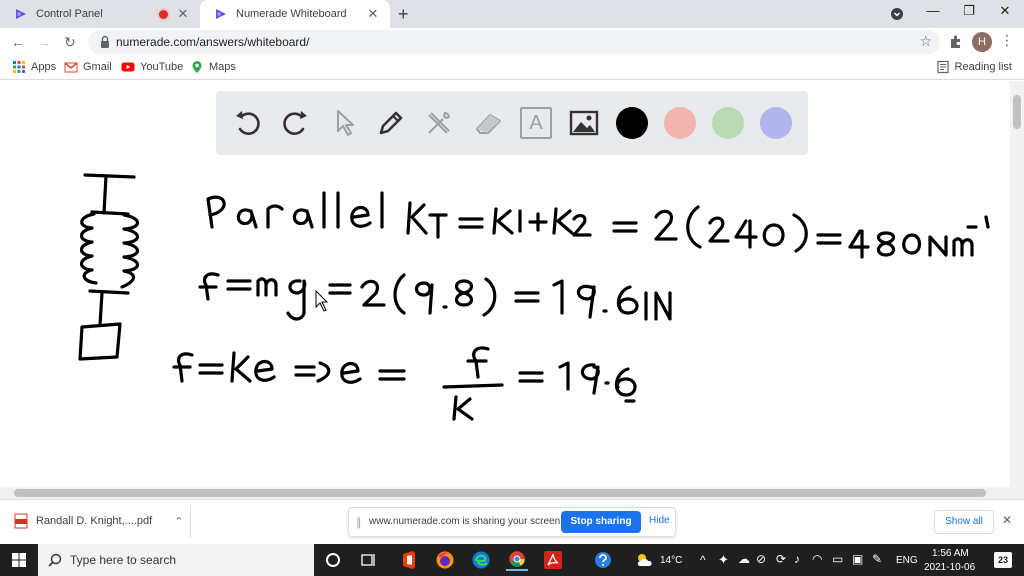 The width and height of the screenshot is (1024, 576). Describe the element at coordinates (983, 67) in the screenshot. I see `reading-list-label: Reading list` at that location.